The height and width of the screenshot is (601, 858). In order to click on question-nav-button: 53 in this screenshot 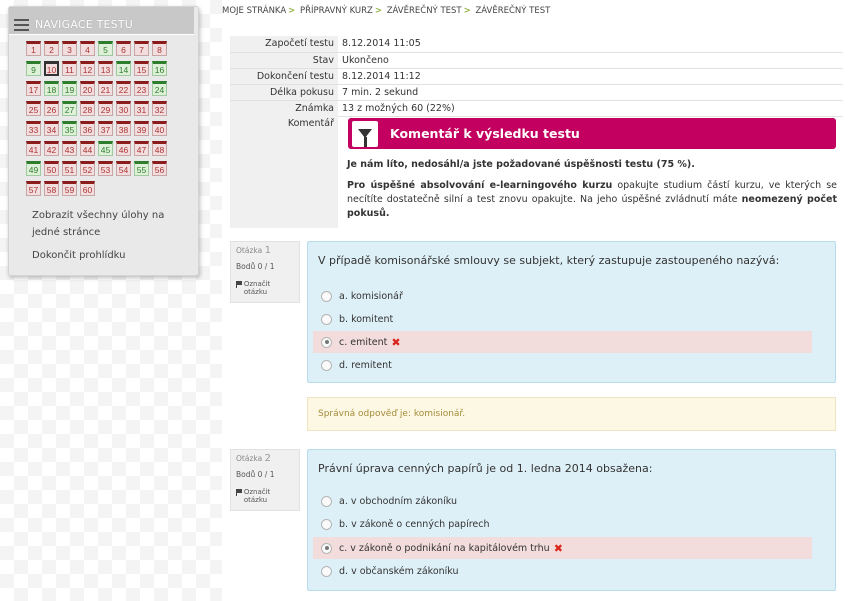, I will do `click(105, 168)`.